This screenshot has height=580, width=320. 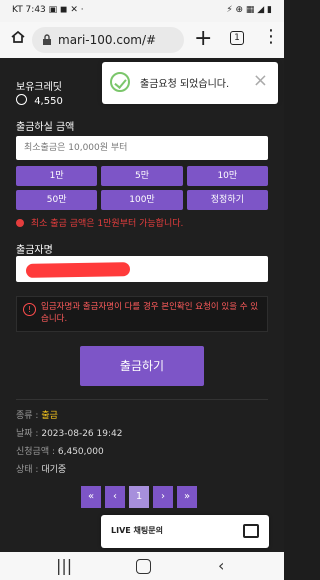 I want to click on success-toast: 출금요청 되었습니다. ×, so click(x=190, y=83).